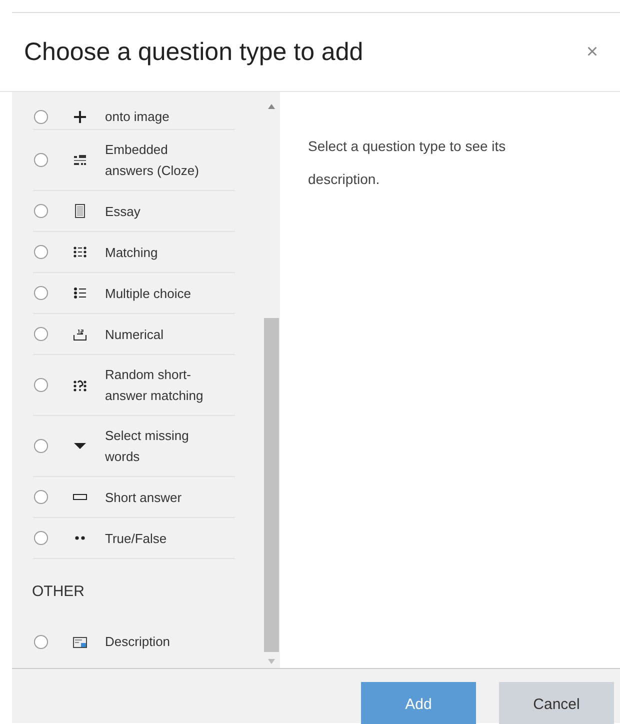 The height and width of the screenshot is (724, 620). I want to click on description-text: Select a question type to see its description., so click(407, 163).